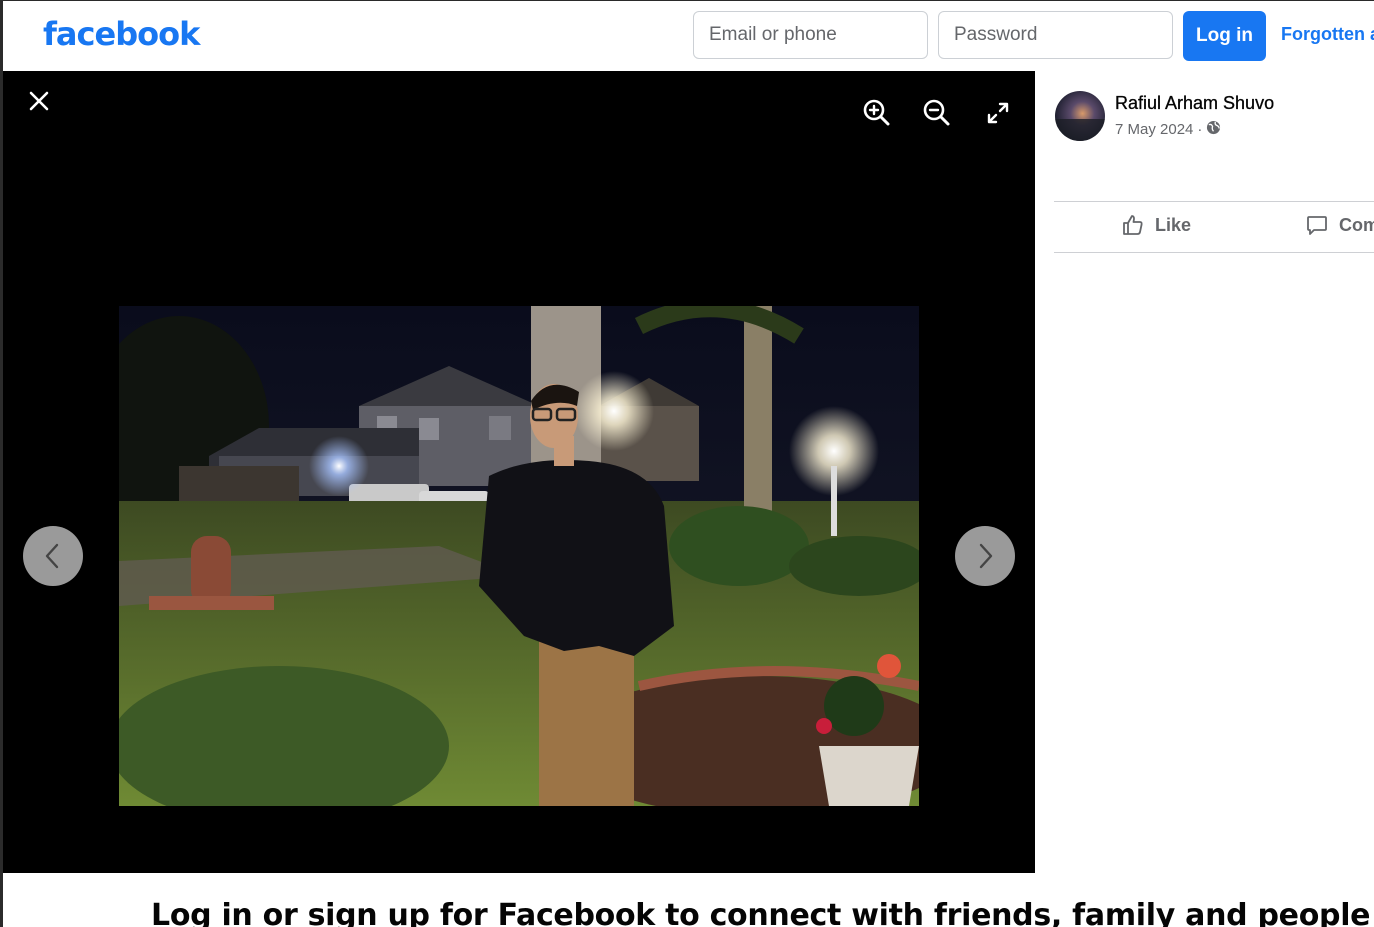  What do you see at coordinates (937, 113) in the screenshot?
I see `zoom-out-icon` at bounding box center [937, 113].